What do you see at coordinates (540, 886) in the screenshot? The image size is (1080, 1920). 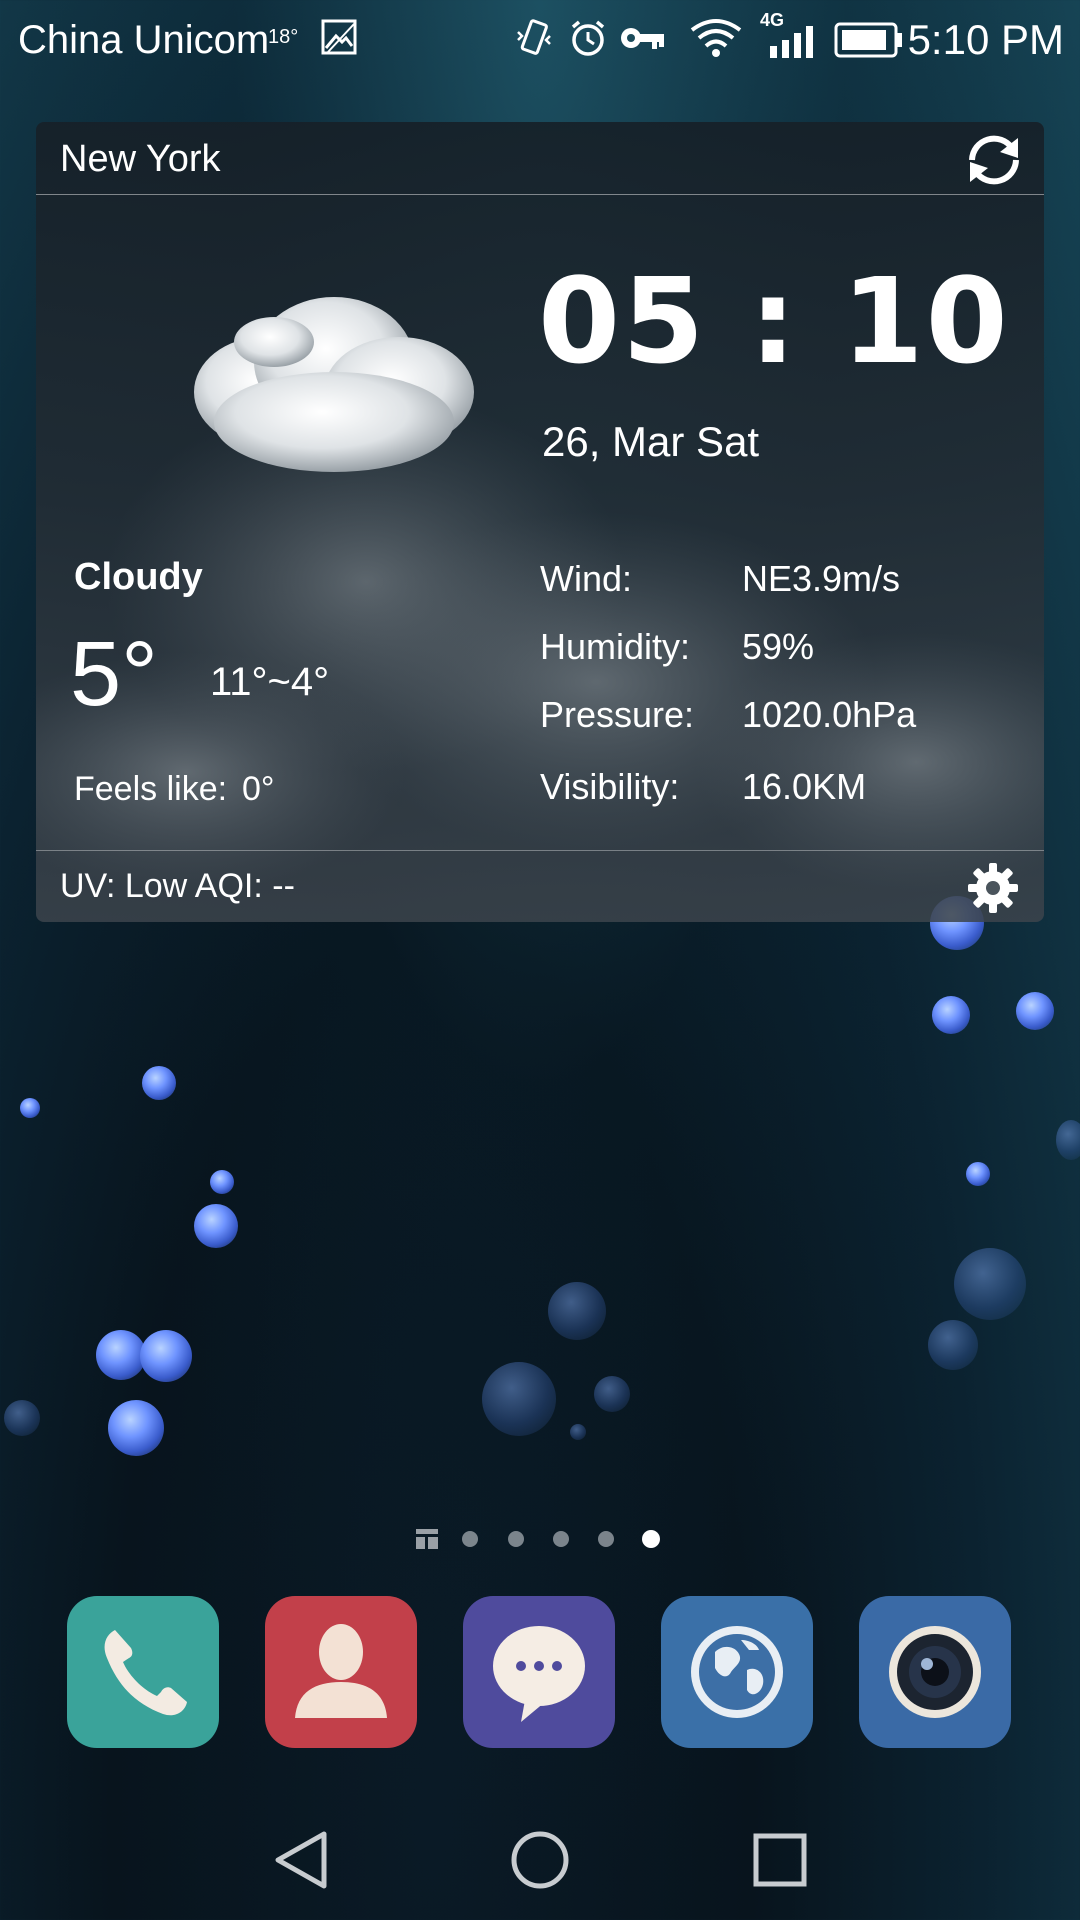 I see `widget-footer: UV: Low AQI: --` at bounding box center [540, 886].